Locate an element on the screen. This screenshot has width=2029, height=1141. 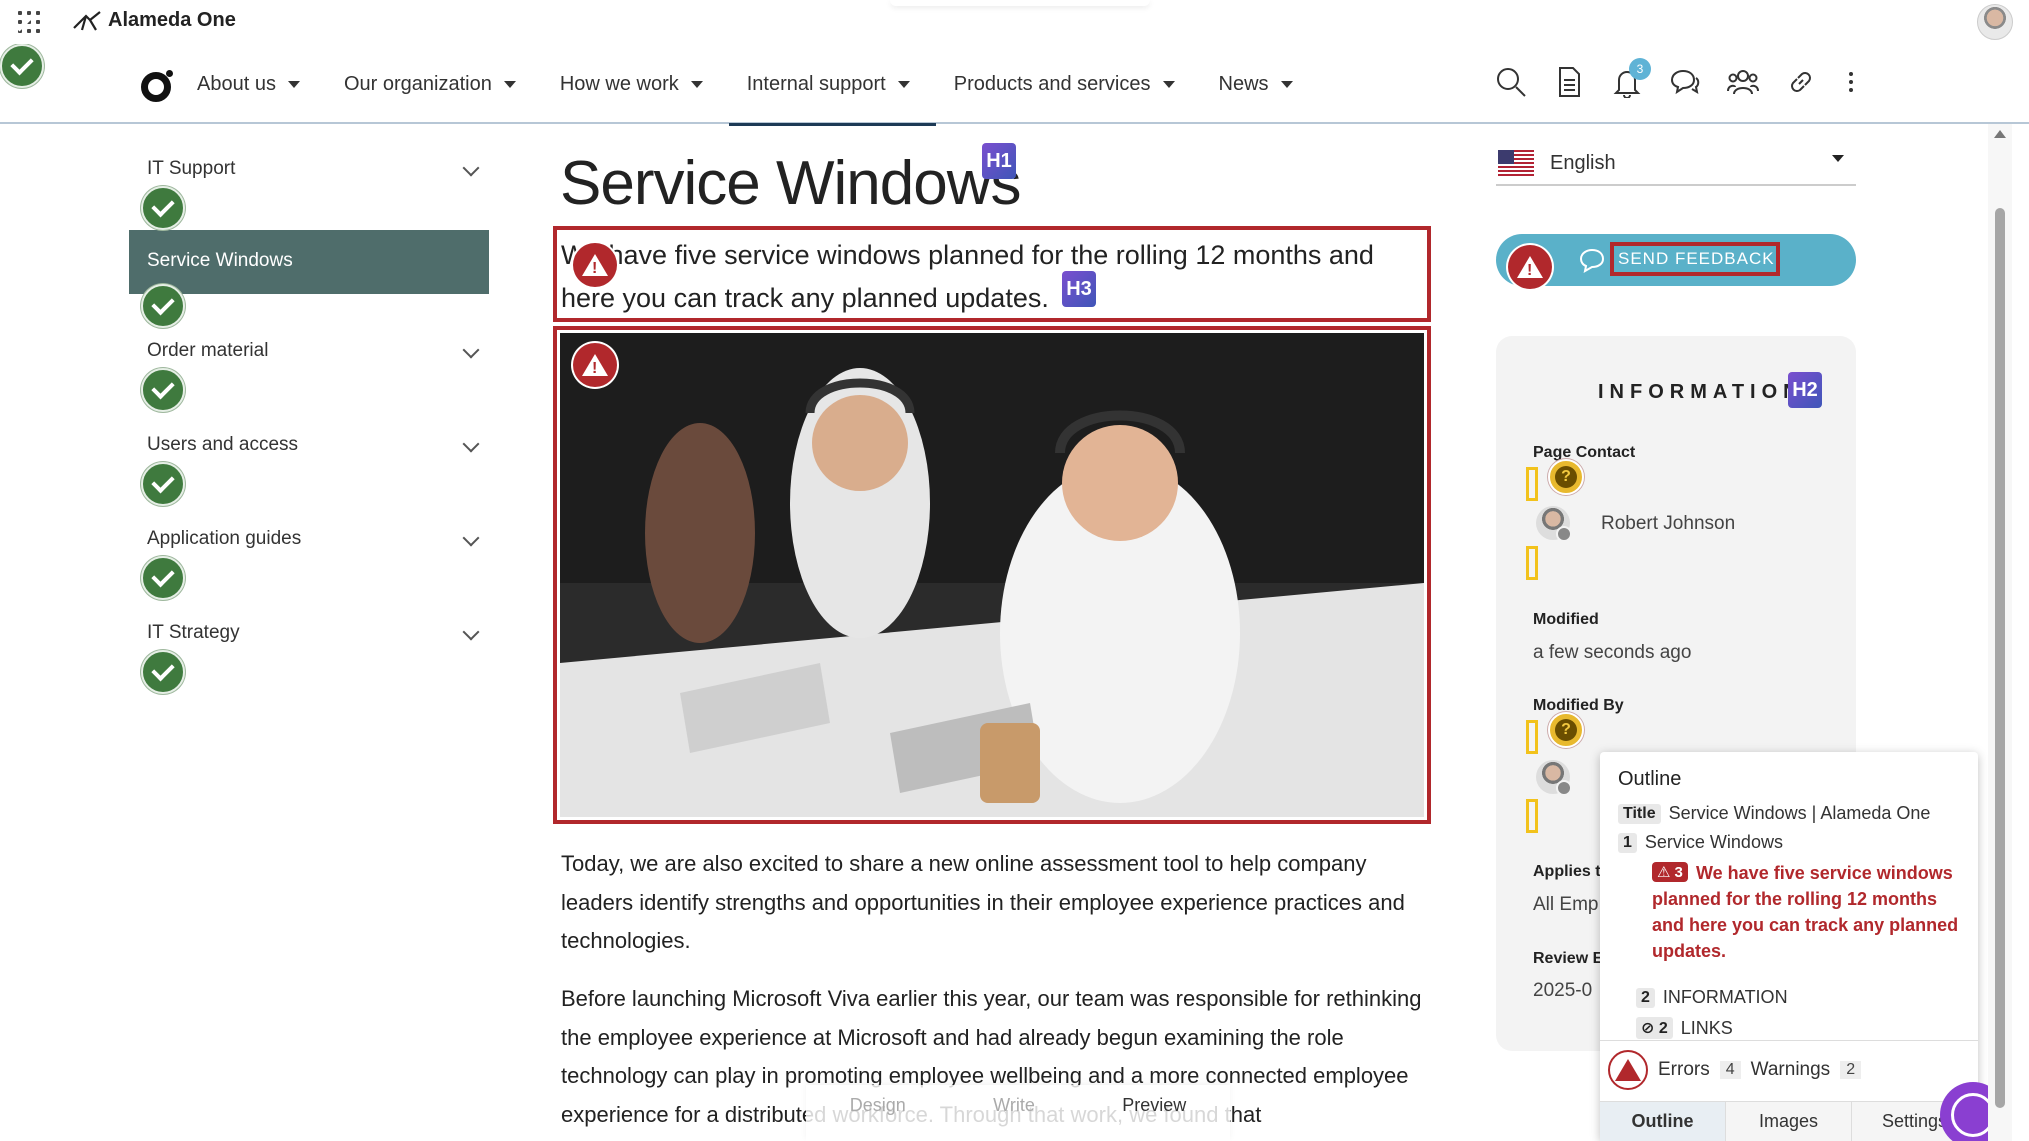
us-flag-icon is located at coordinates (1516, 163).